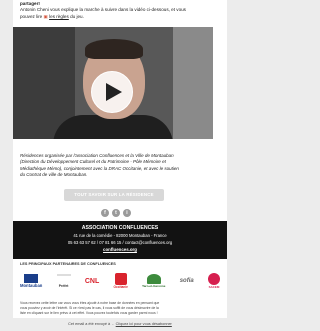  Describe the element at coordinates (31, 16) in the screenshot. I see `intro-line-3-prefix: pouvez lire` at that location.